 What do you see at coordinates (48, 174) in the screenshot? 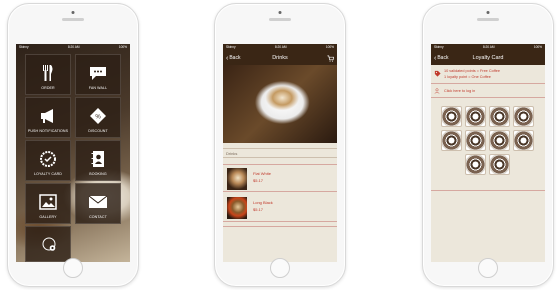
I see `tile-label: LOYALTY CARD` at bounding box center [48, 174].